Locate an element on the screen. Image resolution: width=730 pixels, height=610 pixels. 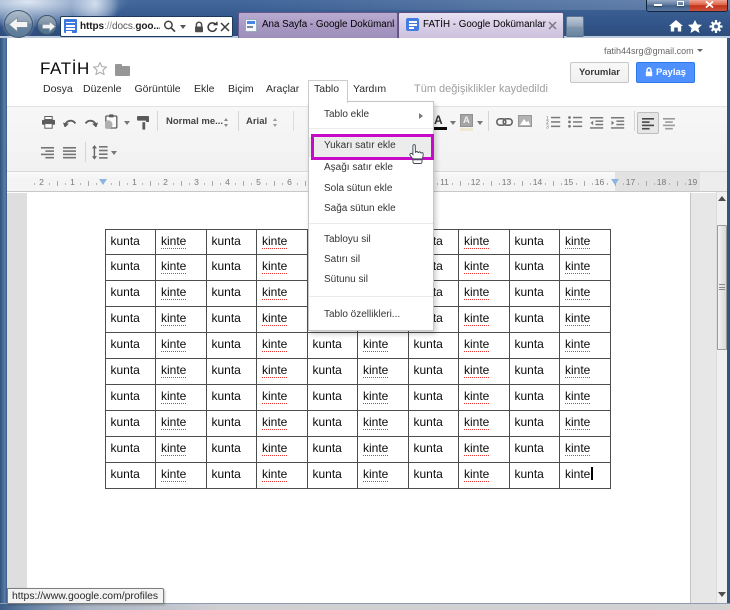
svg-text: 3 is located at coordinates (547, 126).